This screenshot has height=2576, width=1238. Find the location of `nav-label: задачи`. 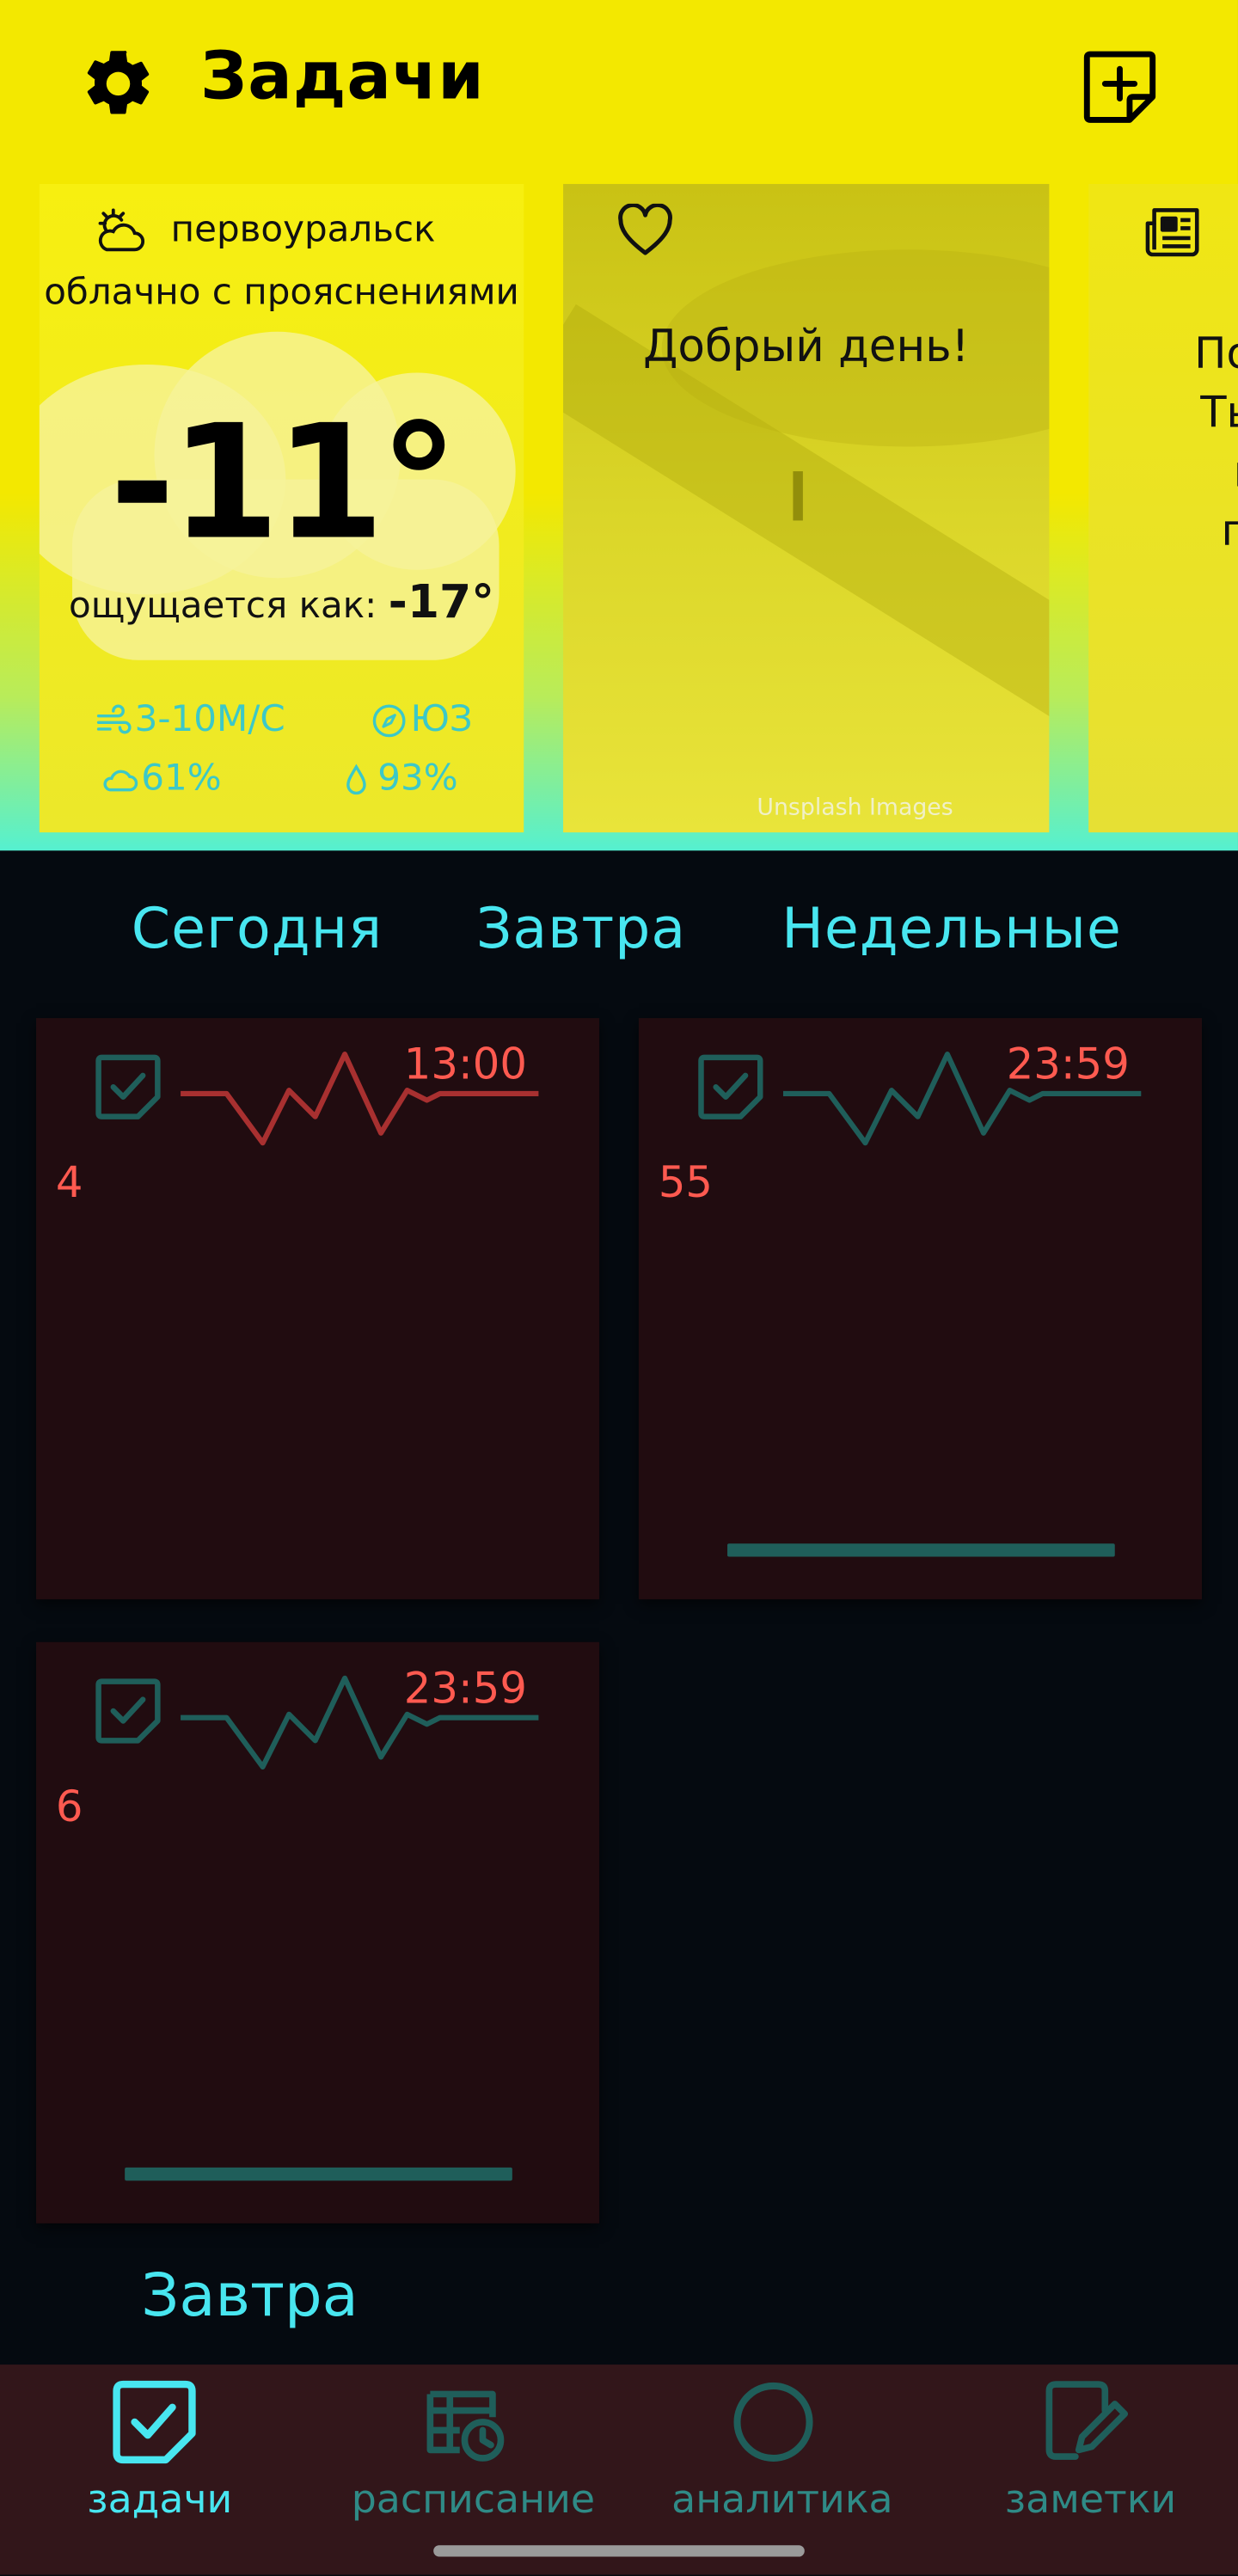

nav-label: задачи is located at coordinates (160, 2499).